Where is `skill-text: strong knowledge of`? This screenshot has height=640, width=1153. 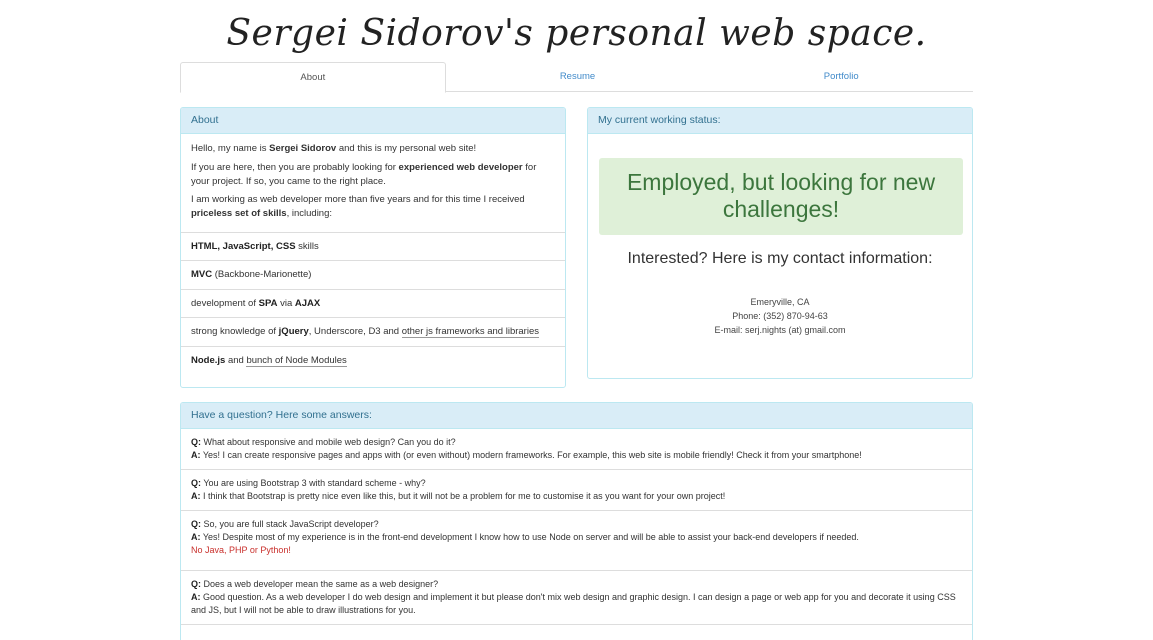
skill-text: strong knowledge of is located at coordinates (235, 332).